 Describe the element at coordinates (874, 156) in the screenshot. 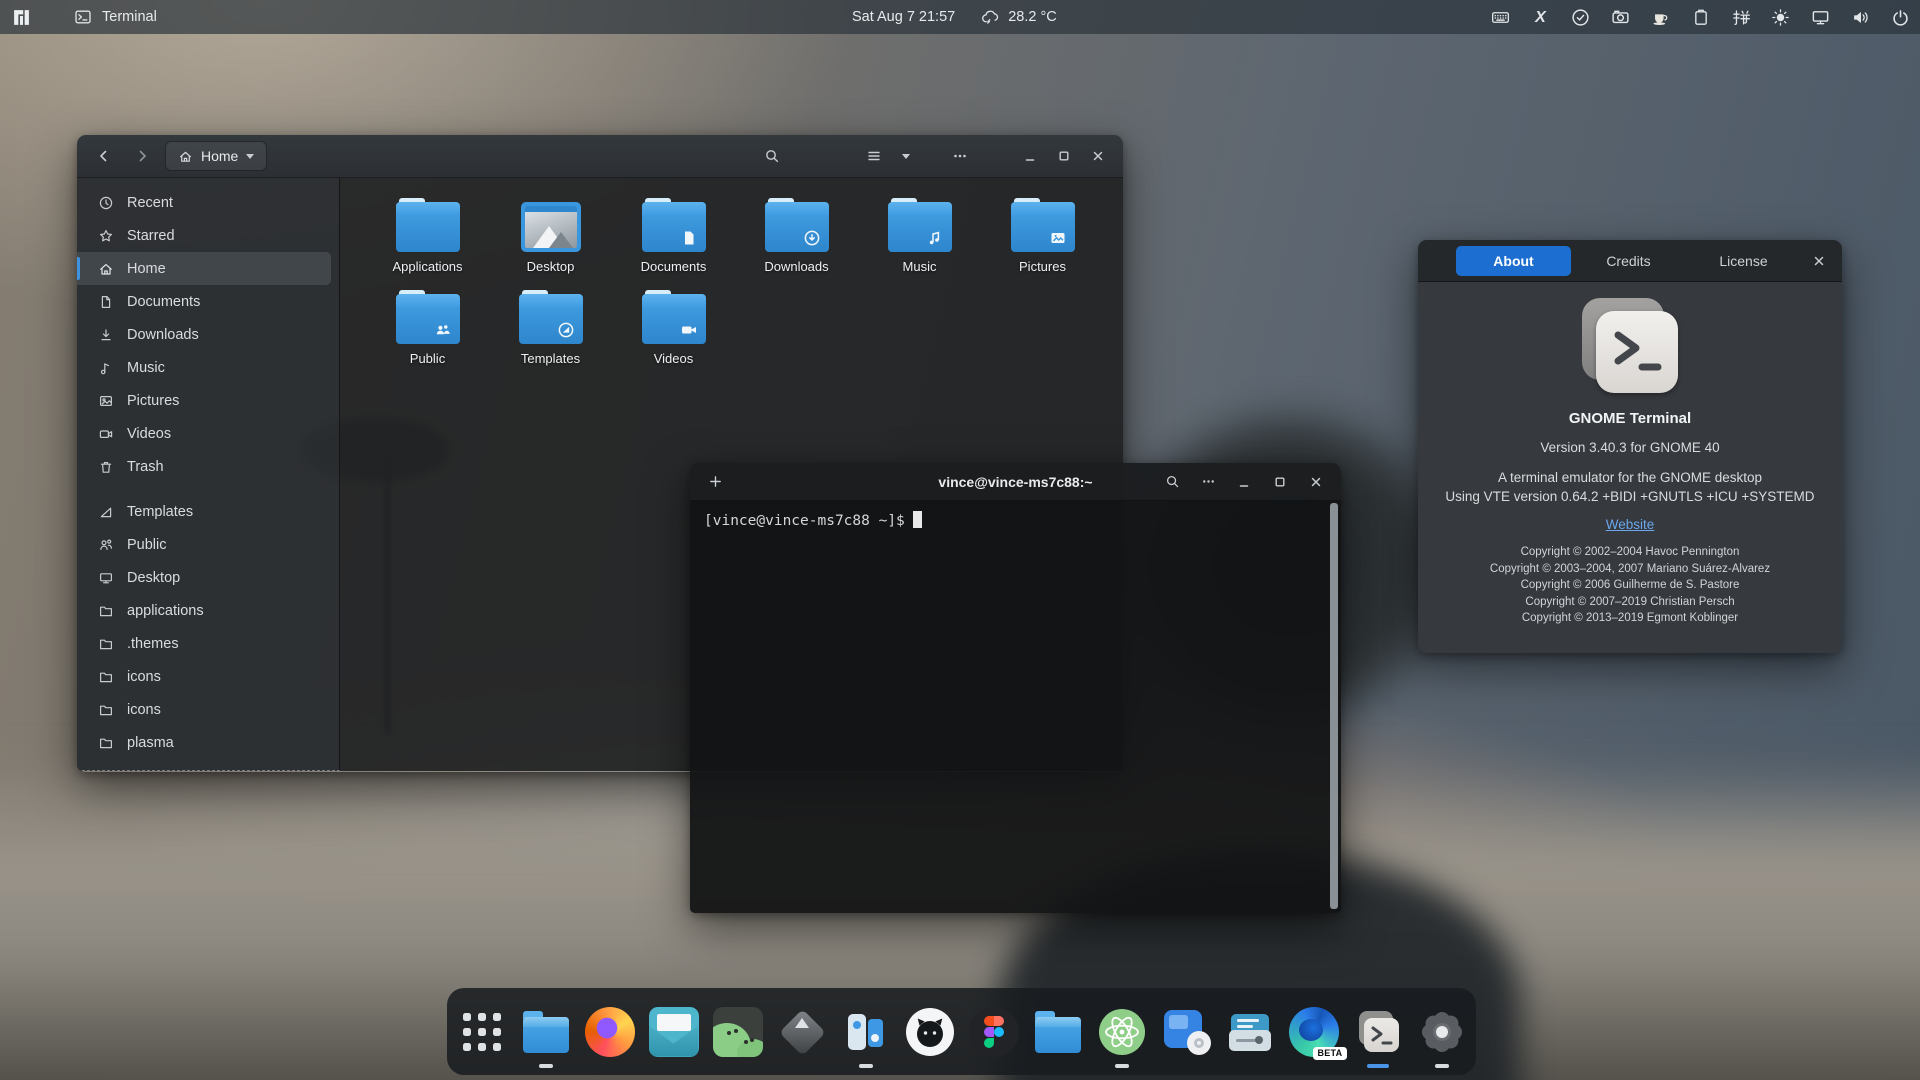

I see `view-list-button` at that location.